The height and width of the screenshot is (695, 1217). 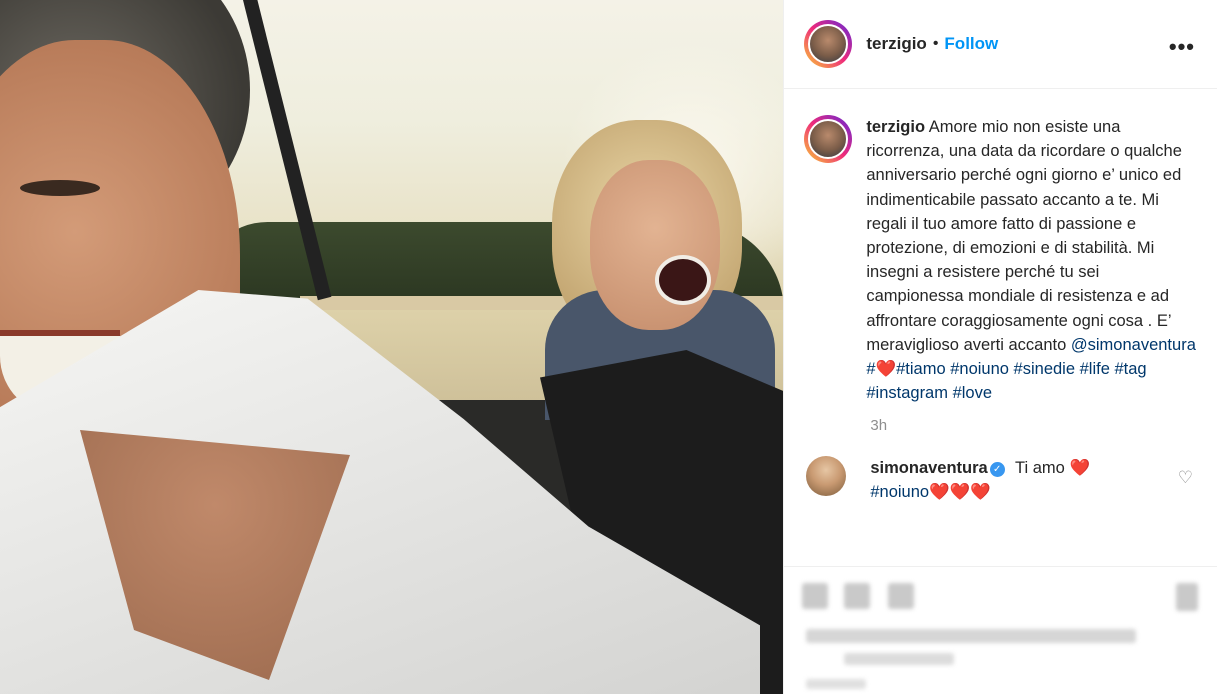 I want to click on header-username: terzigio, so click(x=896, y=44).